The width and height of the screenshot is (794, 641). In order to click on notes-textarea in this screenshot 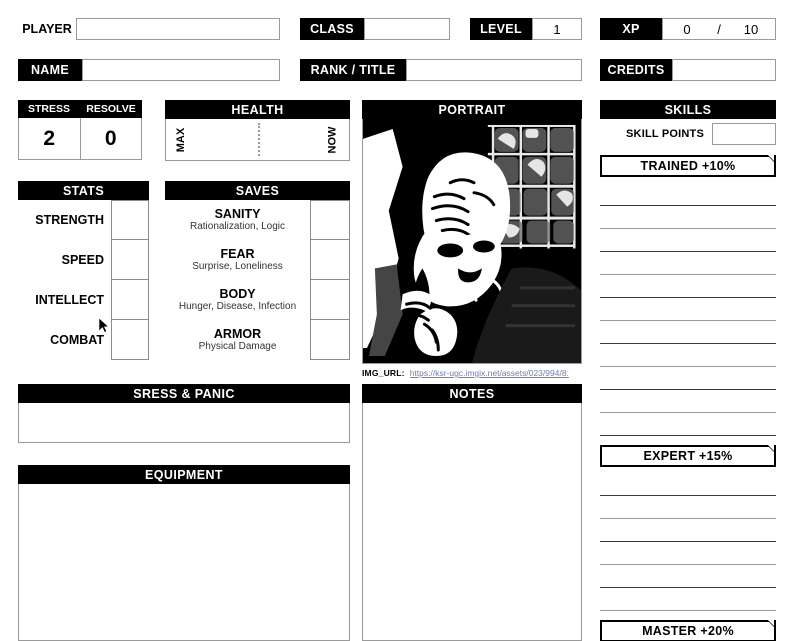, I will do `click(472, 522)`.